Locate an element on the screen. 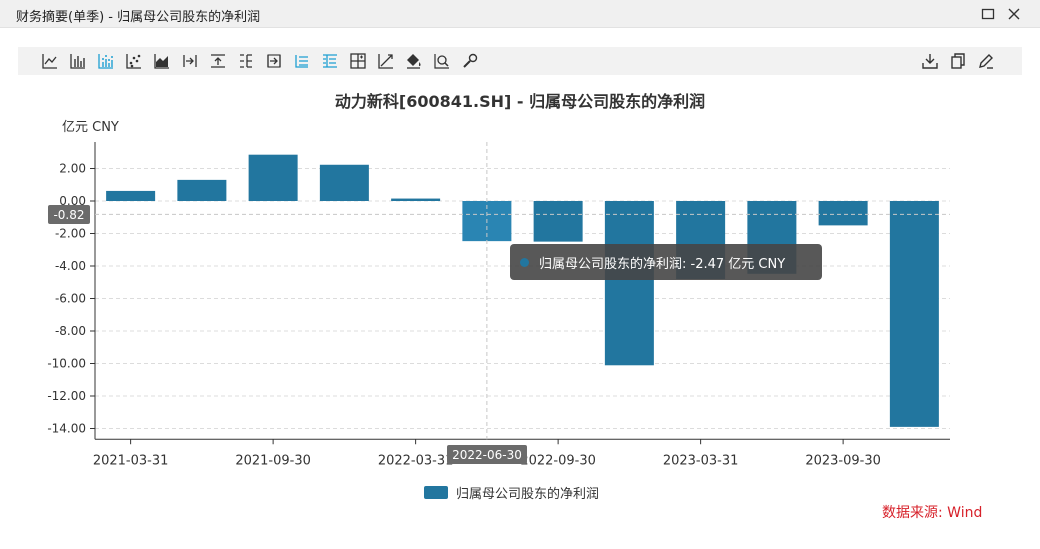 Image resolution: width=1040 pixels, height=549 pixels. x-axis-pointer-label: 2022-06-30 is located at coordinates (487, 454).